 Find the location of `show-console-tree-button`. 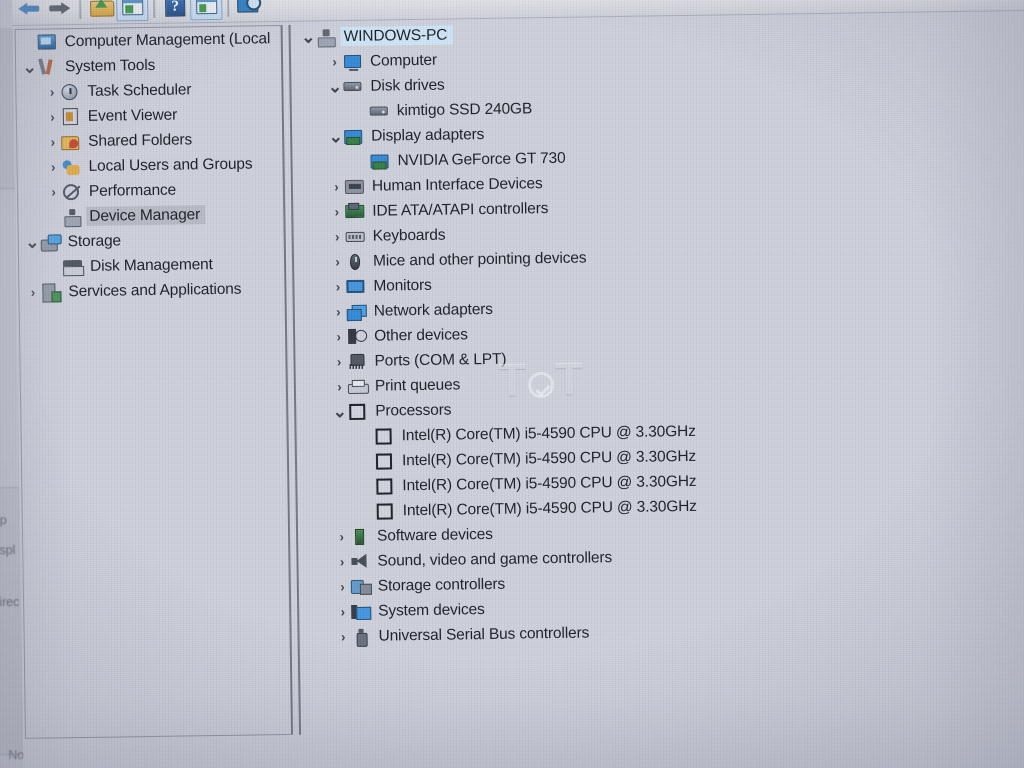

show-console-tree-button is located at coordinates (206, 10).